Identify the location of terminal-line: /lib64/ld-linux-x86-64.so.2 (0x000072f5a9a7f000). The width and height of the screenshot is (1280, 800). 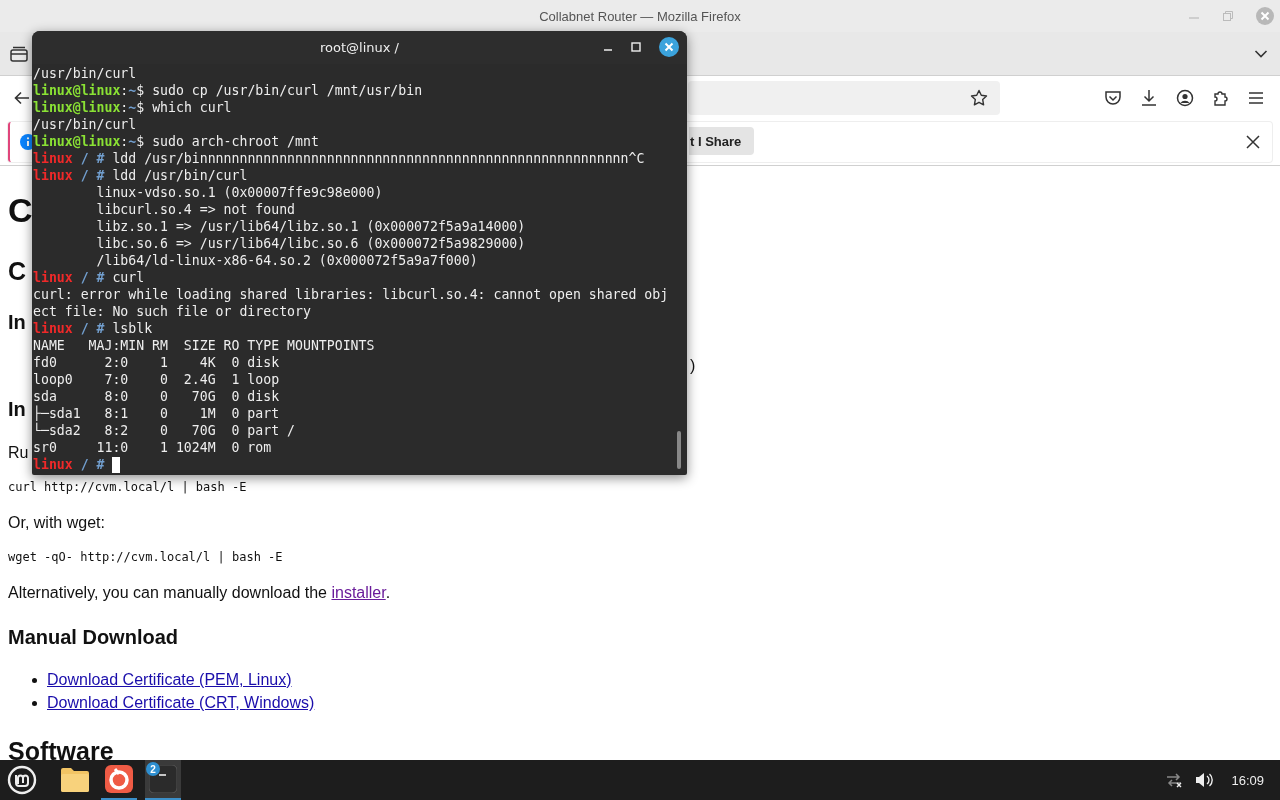
(286, 260).